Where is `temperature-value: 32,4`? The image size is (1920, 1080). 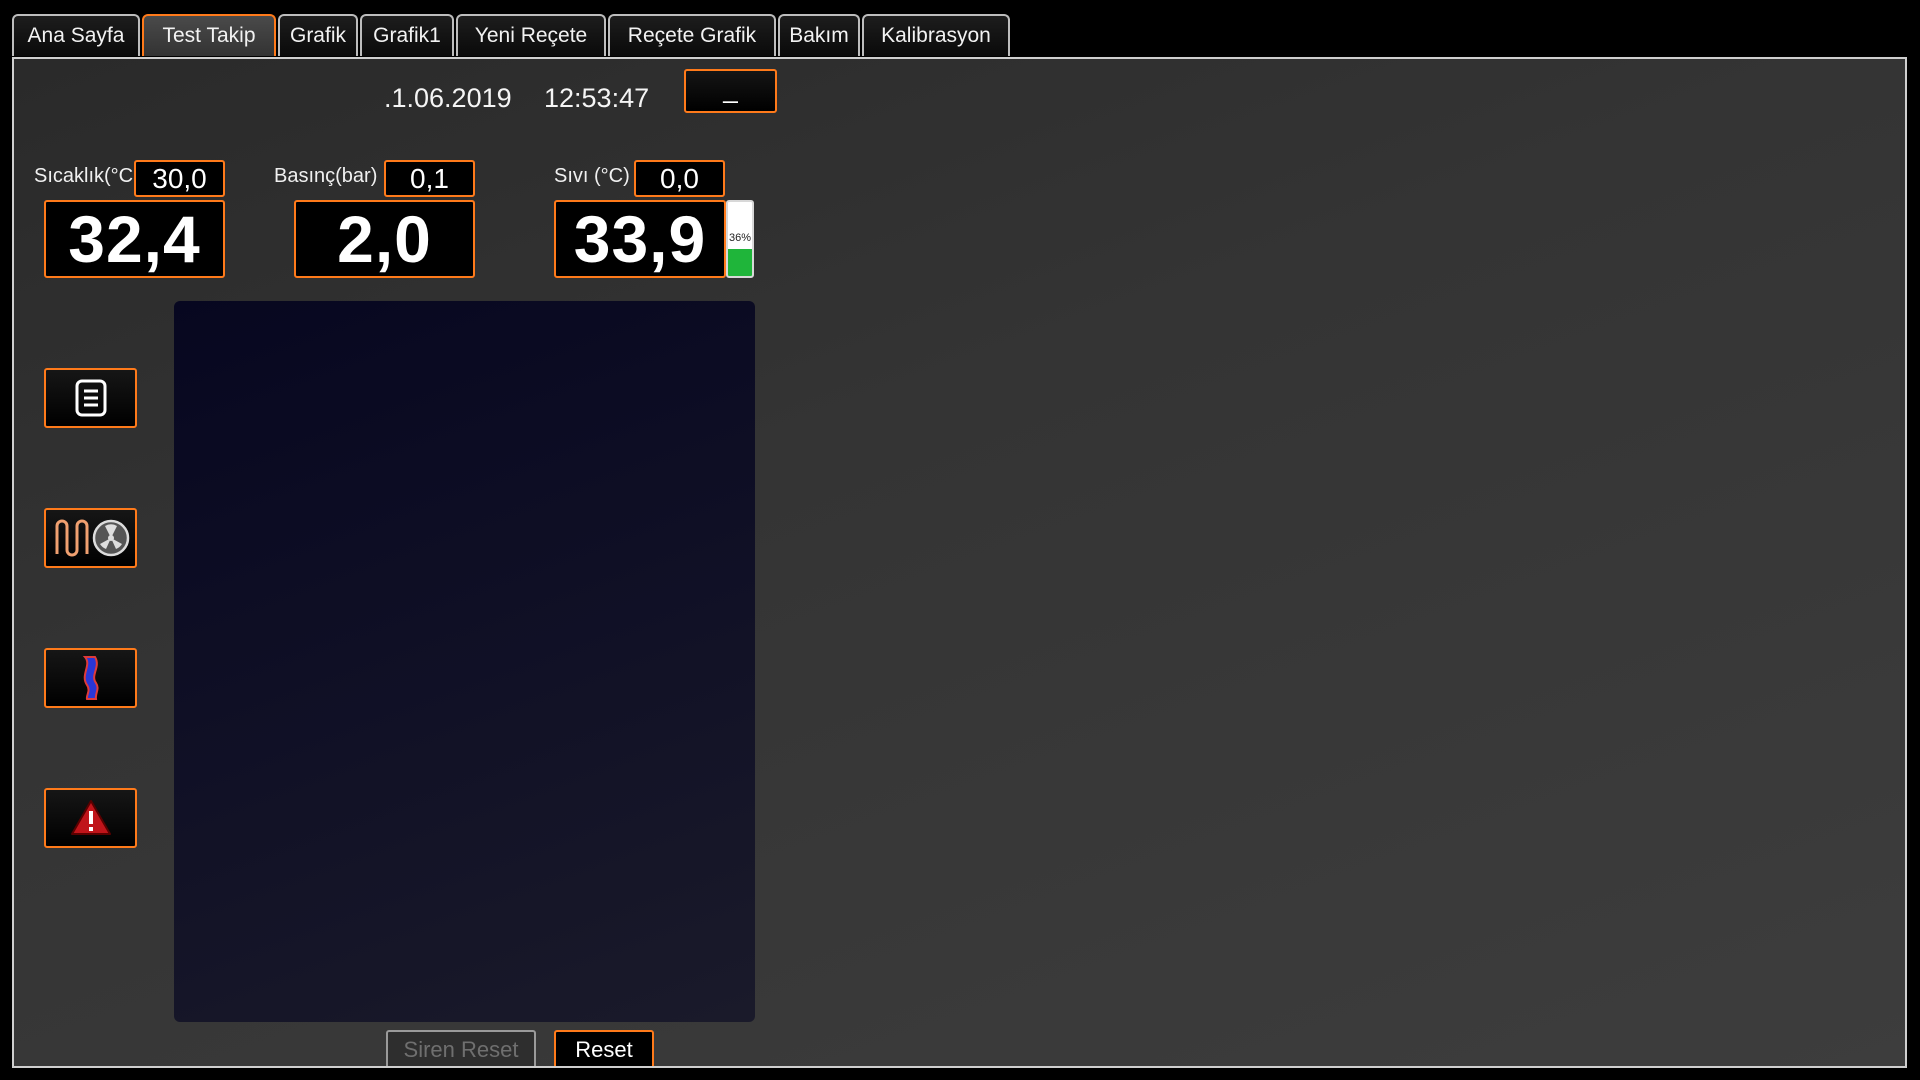
temperature-value: 32,4 is located at coordinates (134, 239).